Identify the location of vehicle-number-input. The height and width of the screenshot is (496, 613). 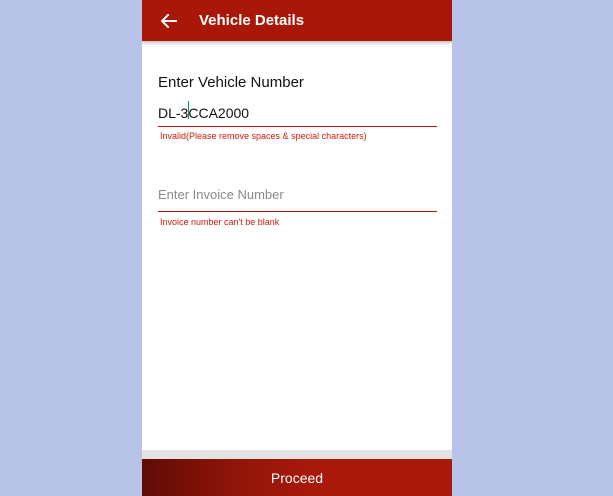
(297, 113).